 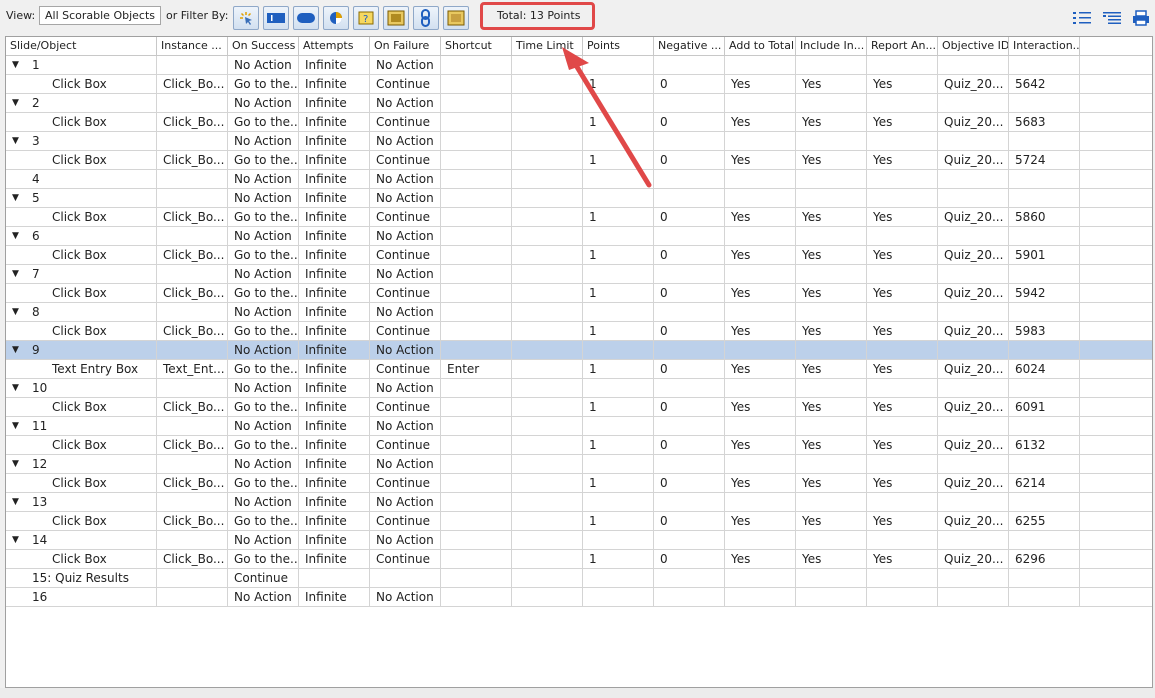 I want to click on slide-row: ▼ 12 No Action Infinite No Action, so click(x=579, y=464).